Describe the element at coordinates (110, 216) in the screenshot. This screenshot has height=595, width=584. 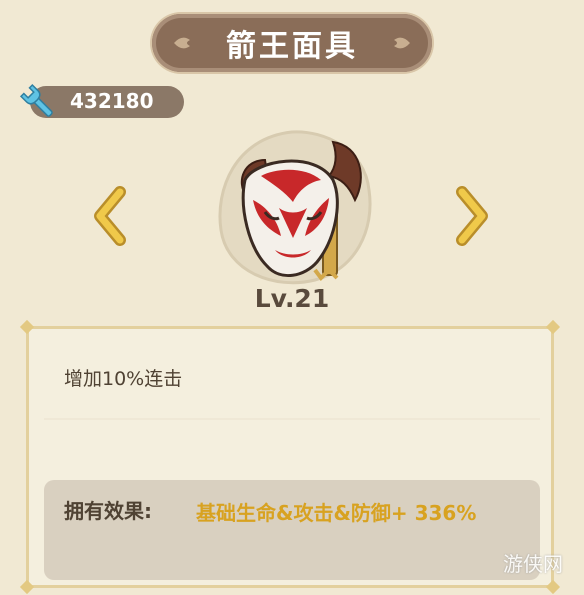
I see `chevron-left-icon` at that location.